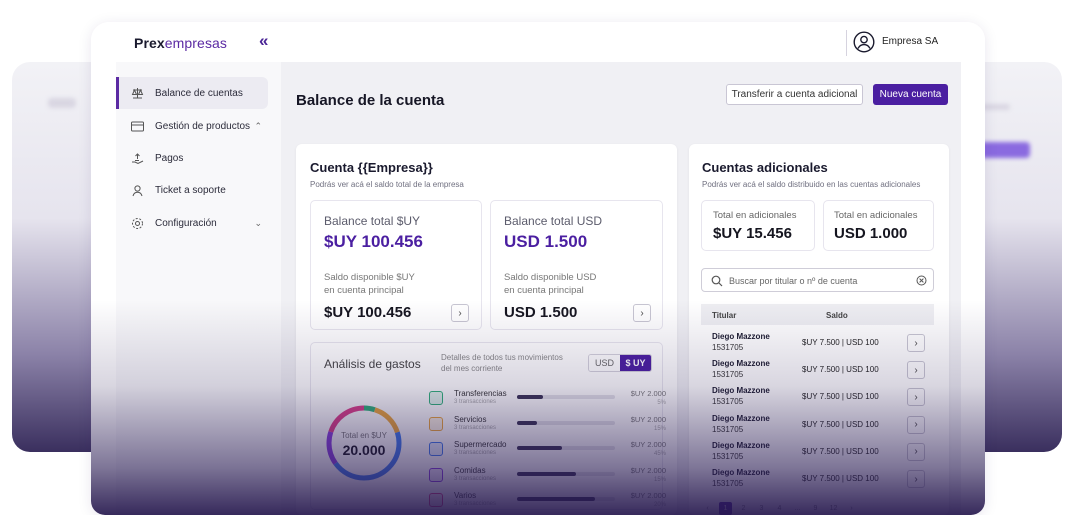 The image size is (1080, 515). What do you see at coordinates (192, 158) in the screenshot?
I see `sidebar-item-payments: Pagos` at bounding box center [192, 158].